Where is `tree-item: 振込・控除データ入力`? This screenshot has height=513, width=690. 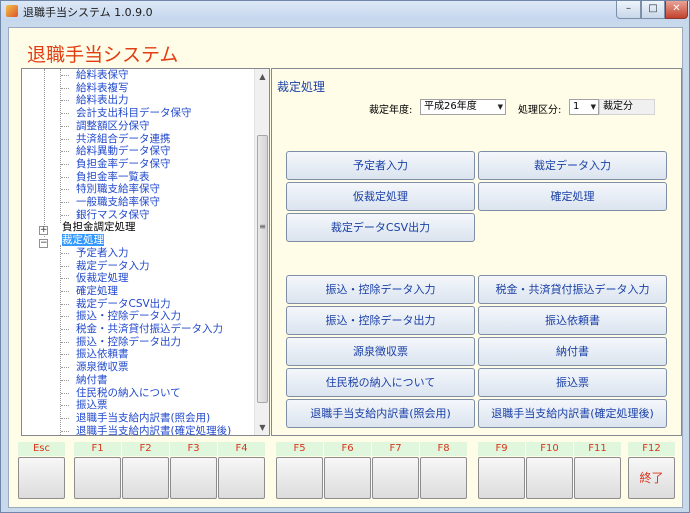 tree-item: 振込・控除データ入力 is located at coordinates (128, 316).